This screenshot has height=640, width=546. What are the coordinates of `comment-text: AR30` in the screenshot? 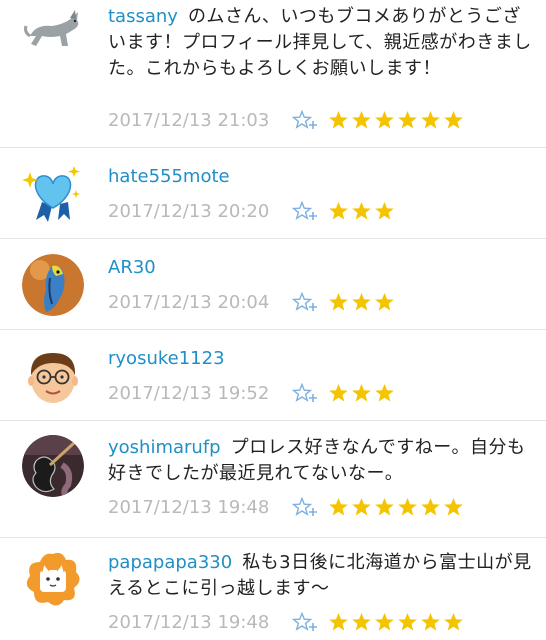 It's located at (320, 268).